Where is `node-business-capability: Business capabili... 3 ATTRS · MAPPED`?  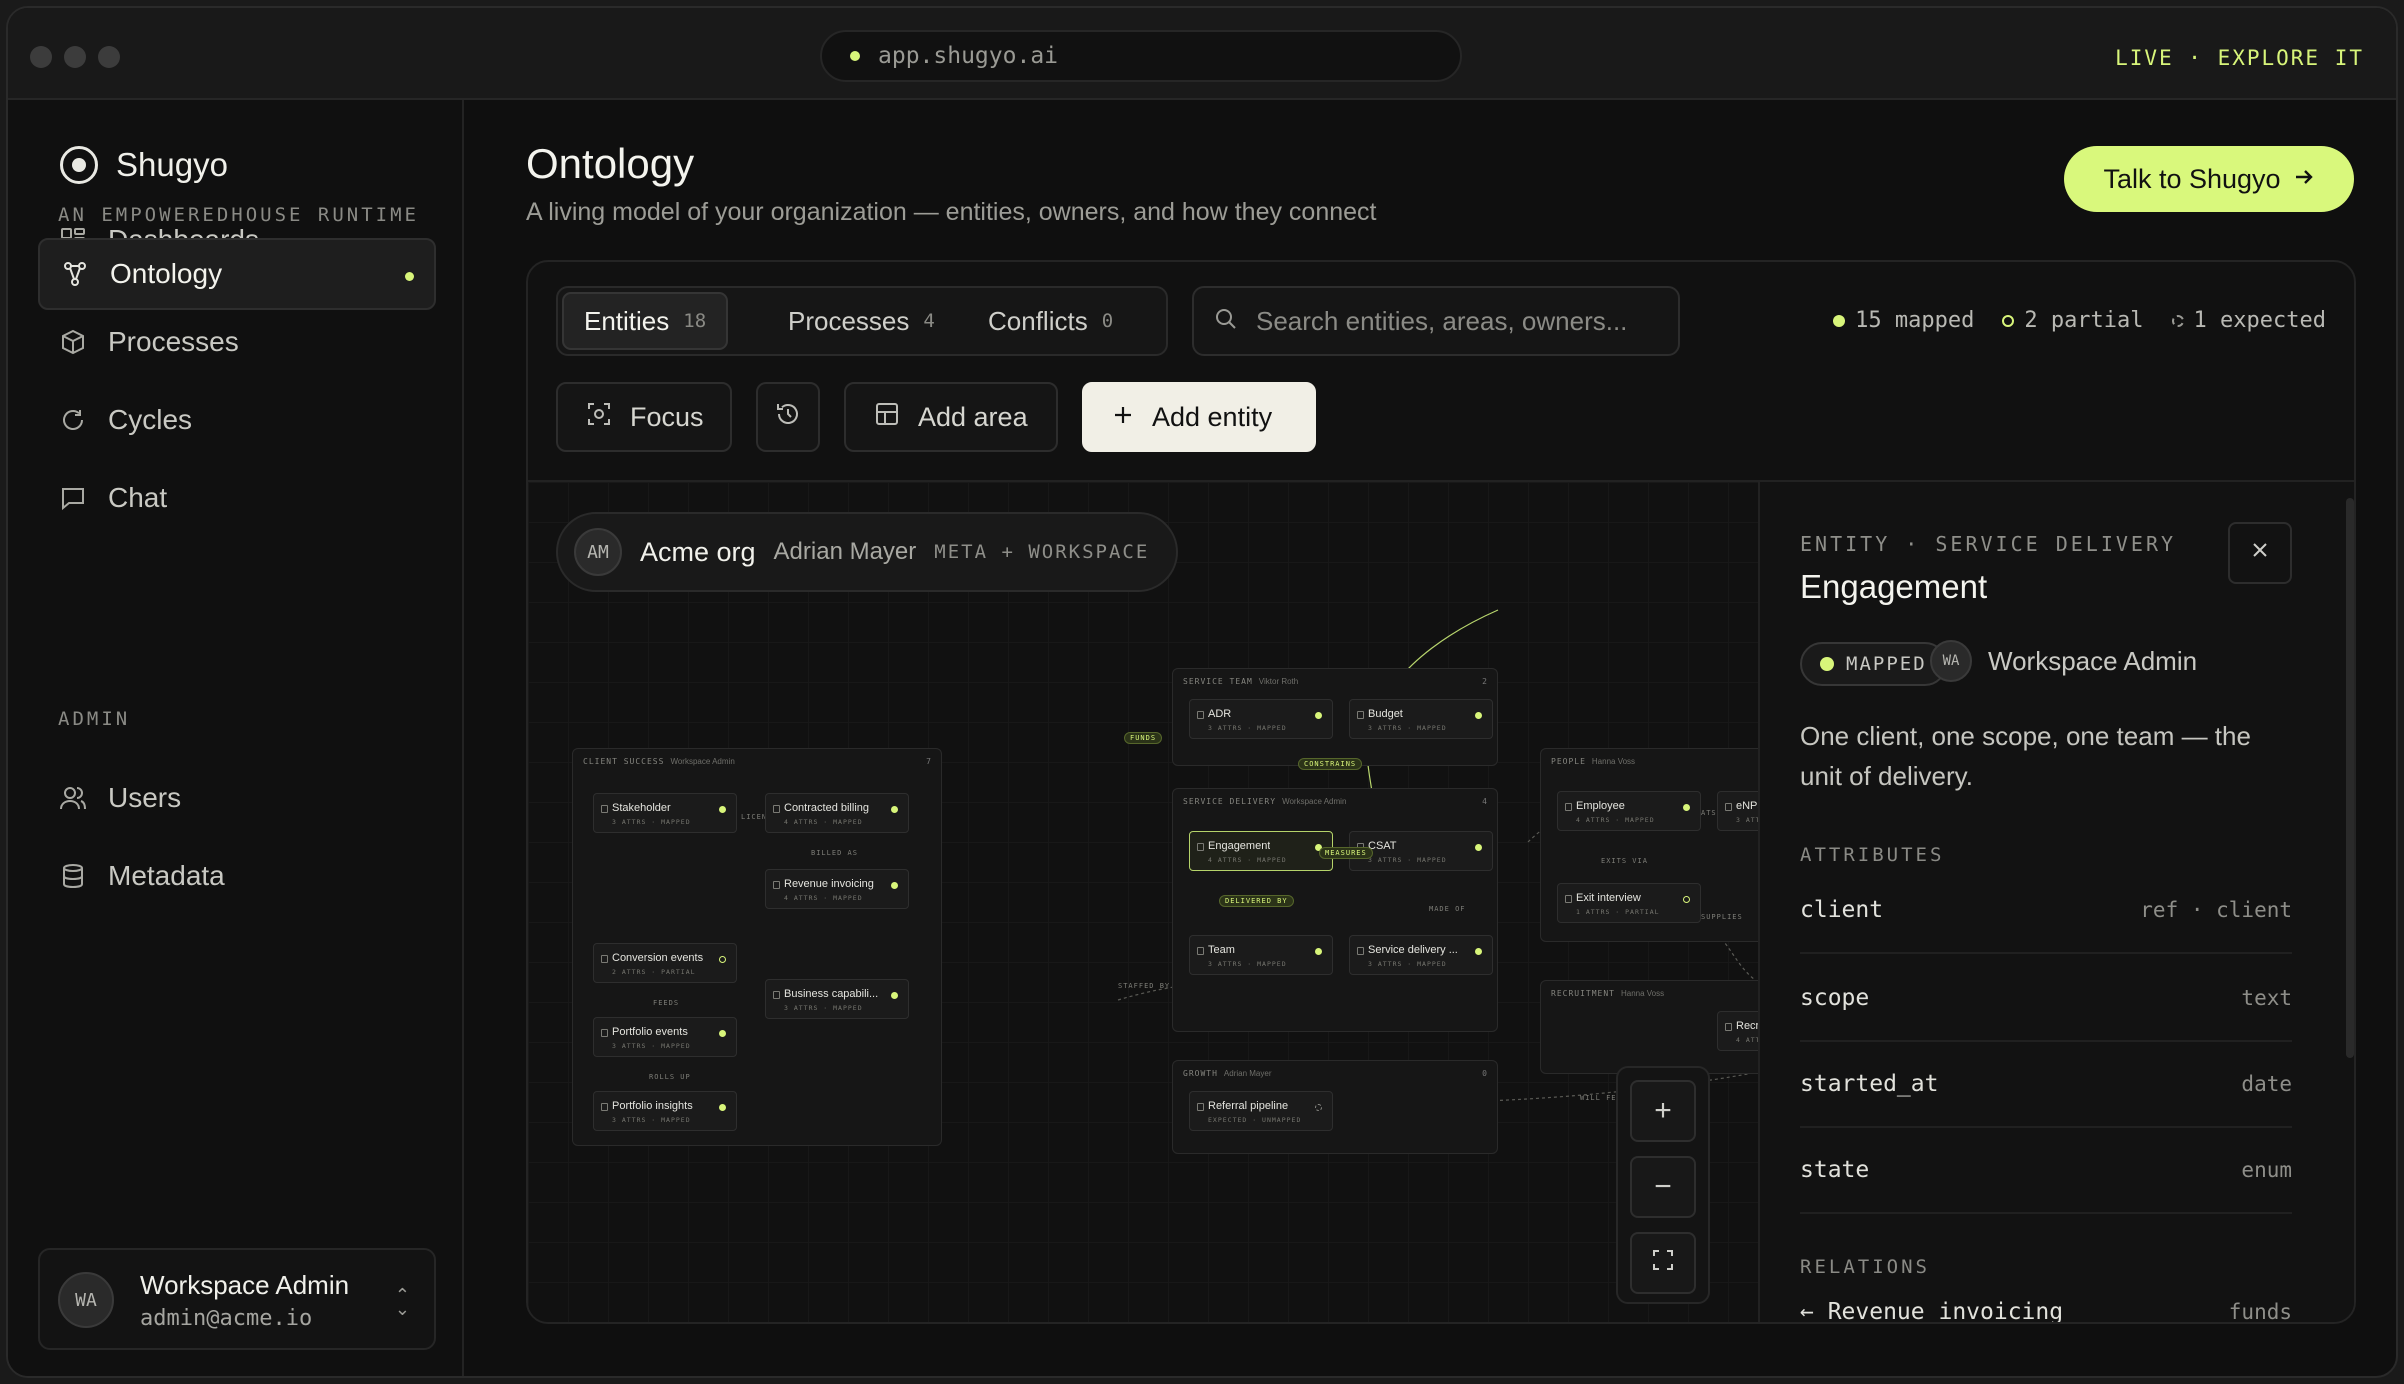
node-business-capability: Business capabili... 3 ATTRS · MAPPED is located at coordinates (837, 999).